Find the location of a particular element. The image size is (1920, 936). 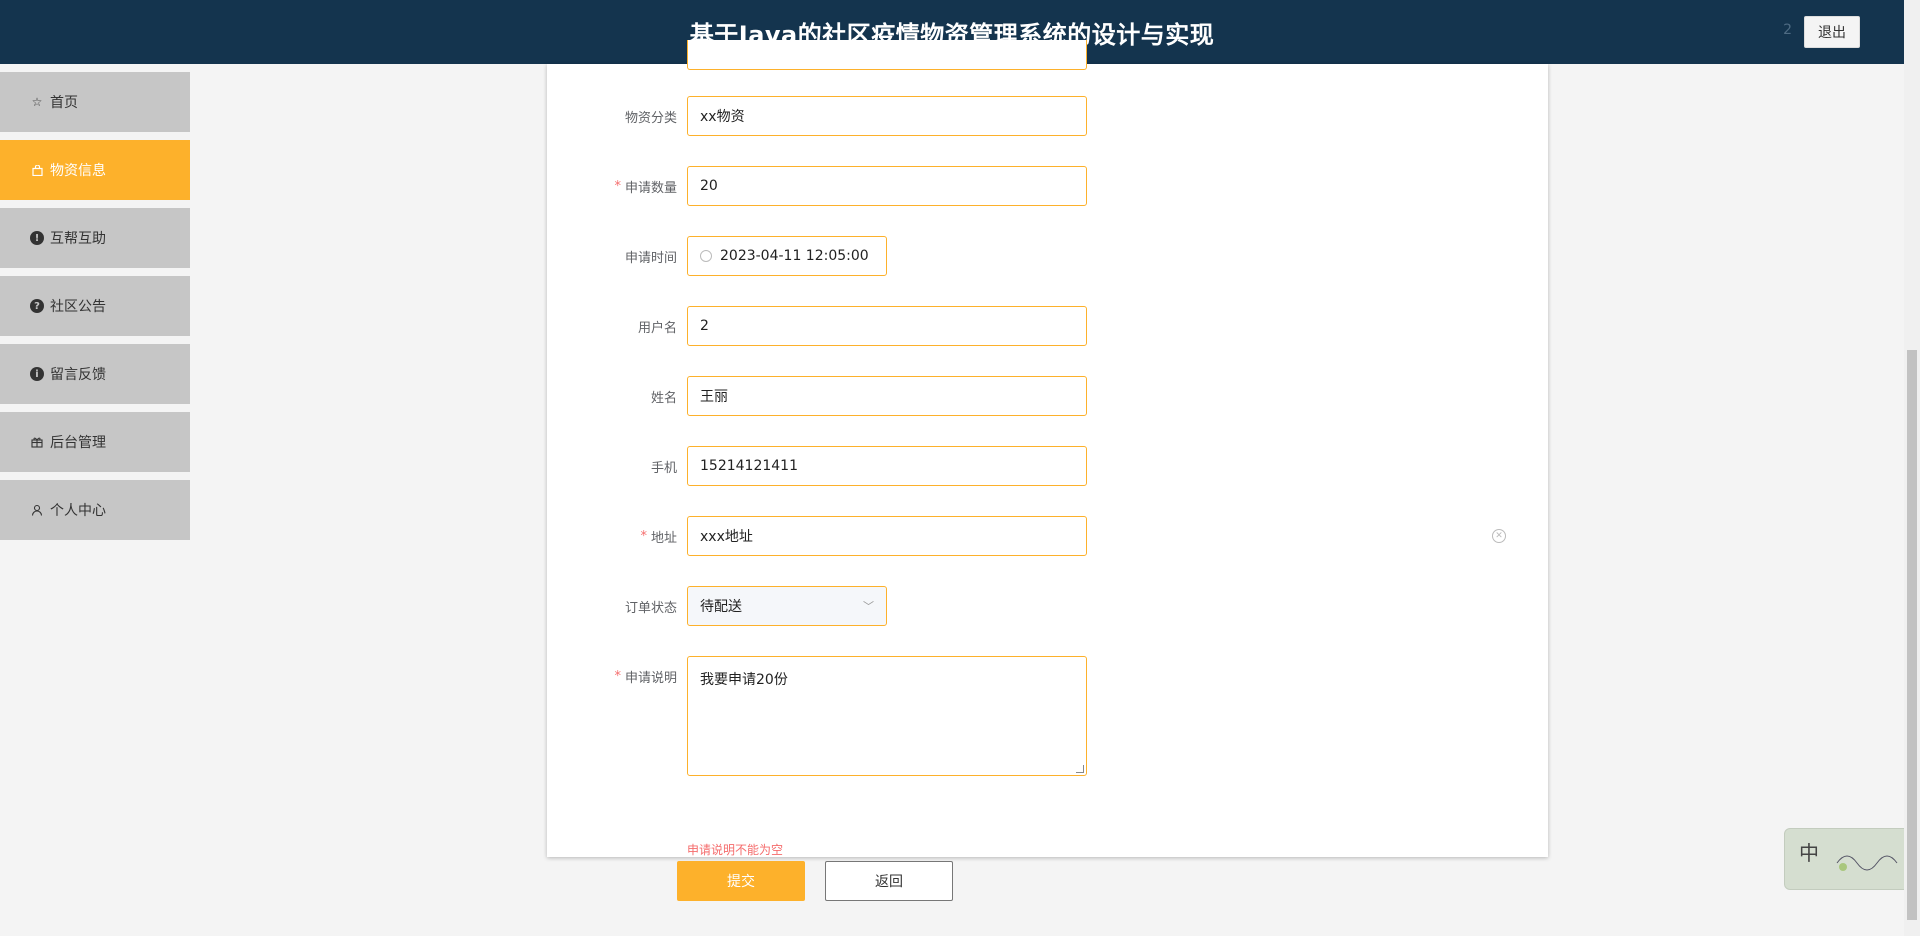

star-icon: ☆ is located at coordinates (37, 102).